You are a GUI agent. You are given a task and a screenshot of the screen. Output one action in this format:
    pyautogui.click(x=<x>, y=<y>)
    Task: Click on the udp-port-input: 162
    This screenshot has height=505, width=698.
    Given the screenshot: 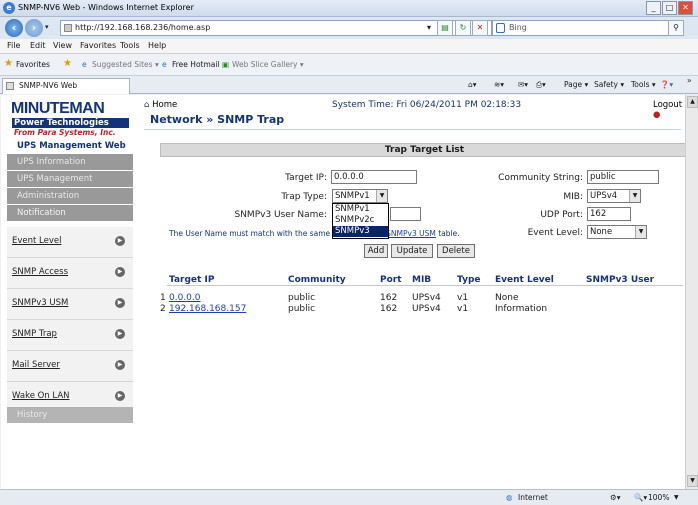 What is the action you would take?
    pyautogui.click(x=609, y=214)
    